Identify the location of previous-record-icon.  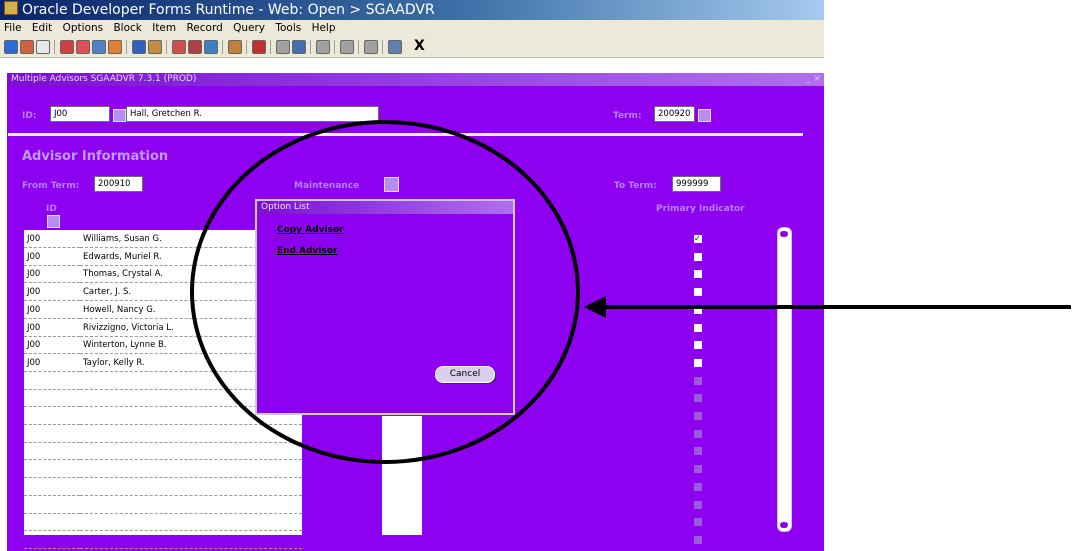
(83, 47).